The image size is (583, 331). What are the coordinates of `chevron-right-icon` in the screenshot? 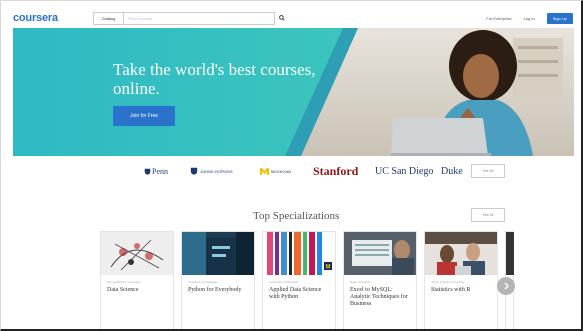 It's located at (506, 286).